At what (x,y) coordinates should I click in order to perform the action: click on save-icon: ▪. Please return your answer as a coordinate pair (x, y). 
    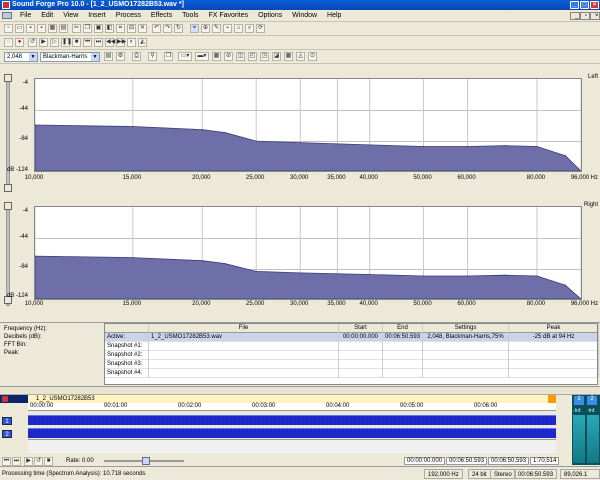
    Looking at the image, I should click on (30, 28).